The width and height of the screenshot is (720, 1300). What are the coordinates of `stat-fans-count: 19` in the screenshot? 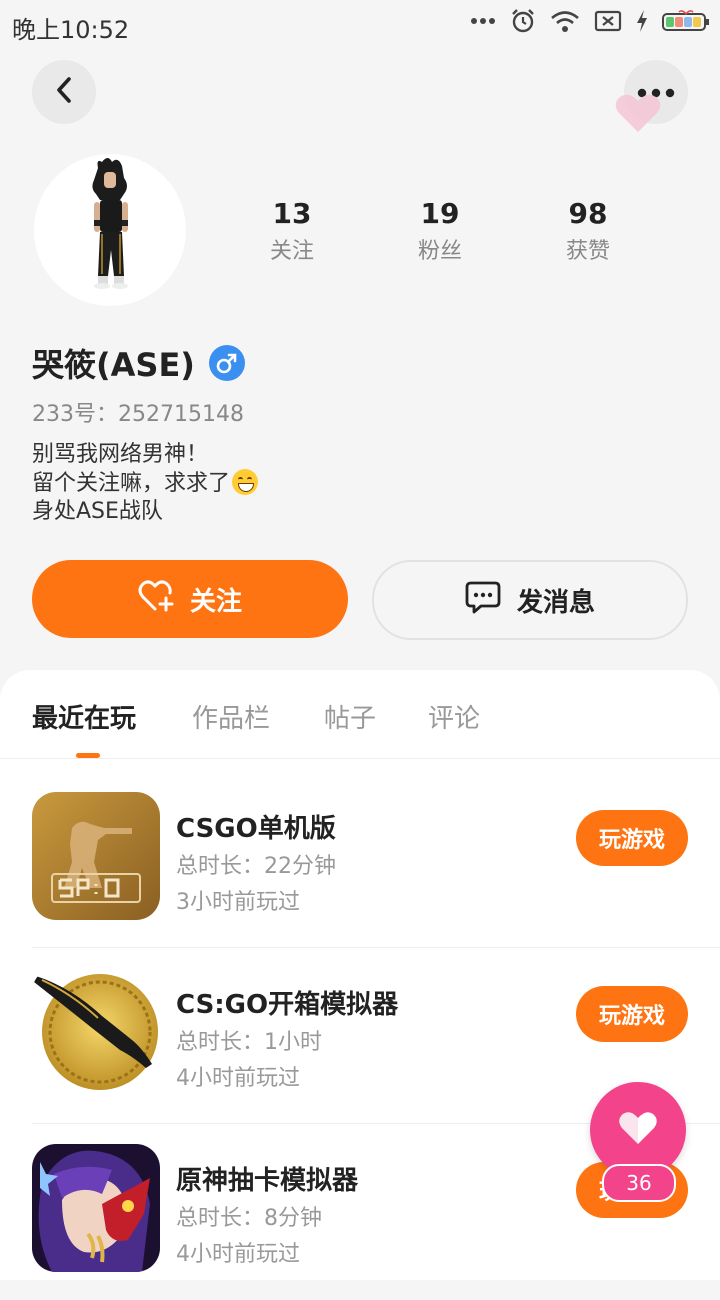 It's located at (440, 213).